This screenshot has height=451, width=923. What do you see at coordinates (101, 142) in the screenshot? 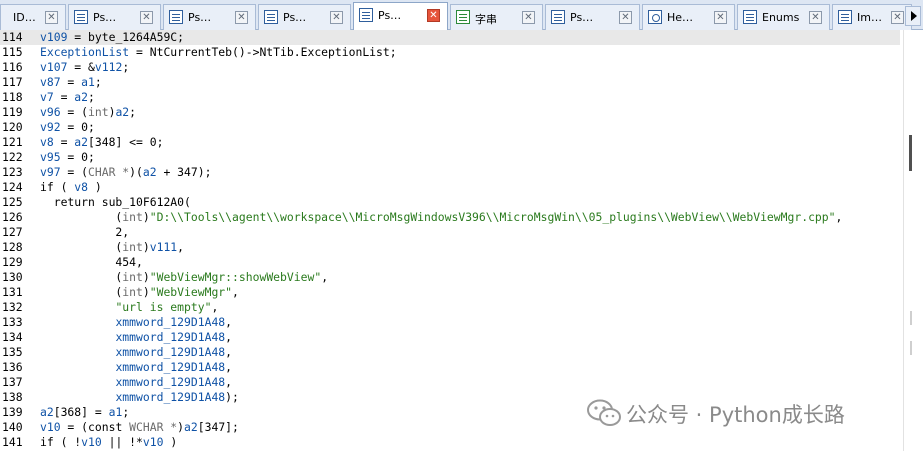
I see `code-text: v8 = a2[348] <= 0;` at bounding box center [101, 142].